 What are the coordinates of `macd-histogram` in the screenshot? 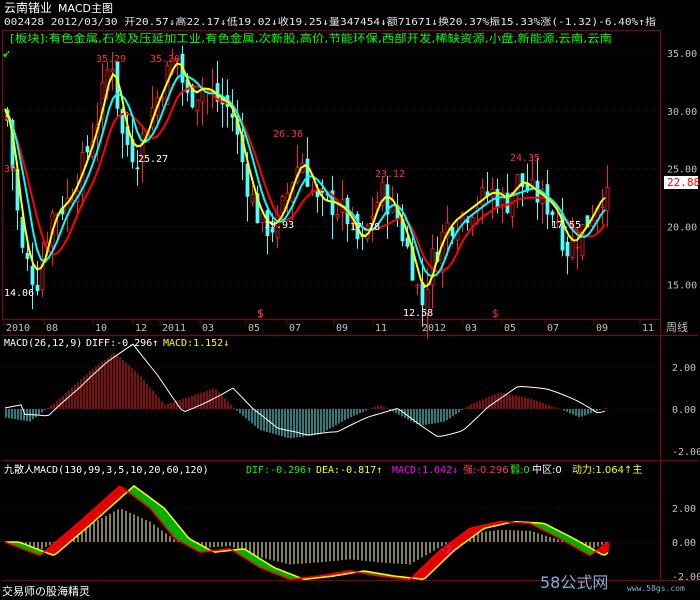 It's located at (306, 396).